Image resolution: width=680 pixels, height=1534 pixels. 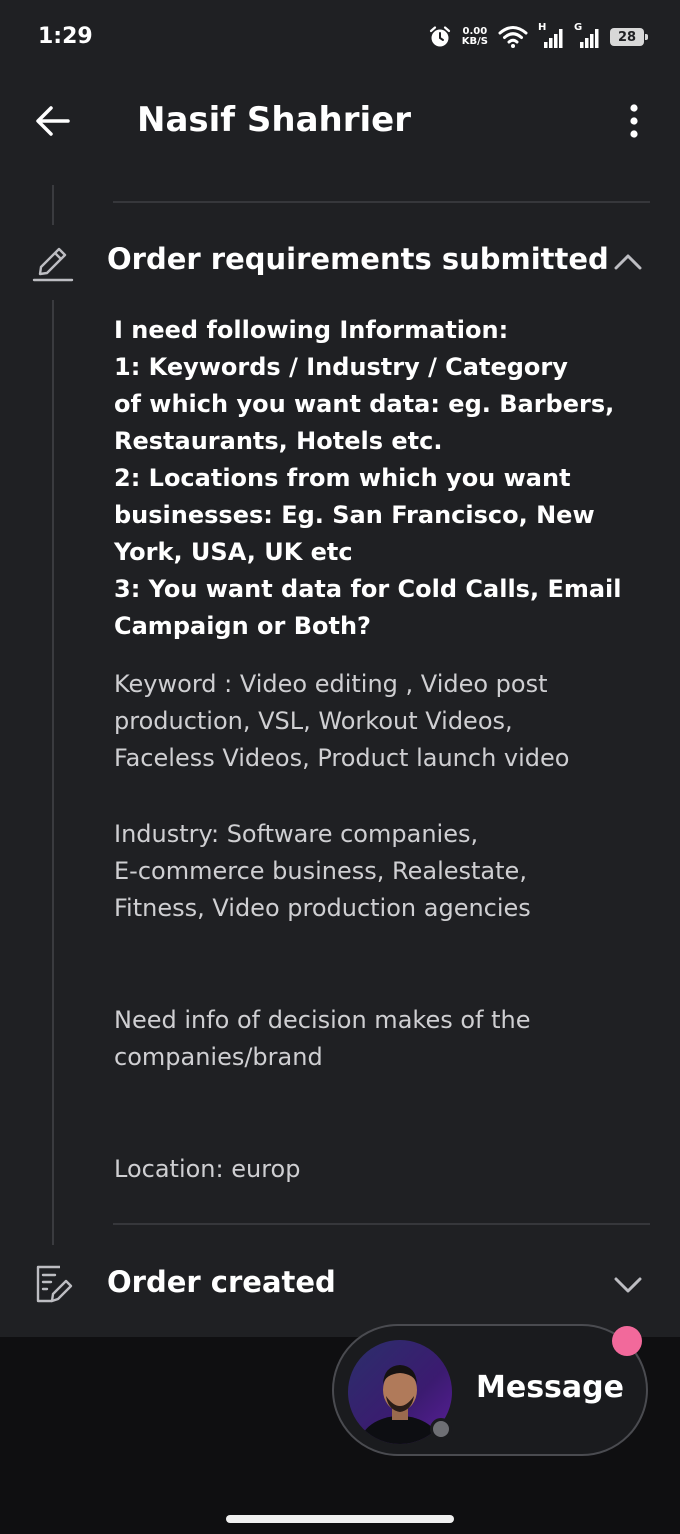 What do you see at coordinates (441, 1429) in the screenshot?
I see `presence-indicator` at bounding box center [441, 1429].